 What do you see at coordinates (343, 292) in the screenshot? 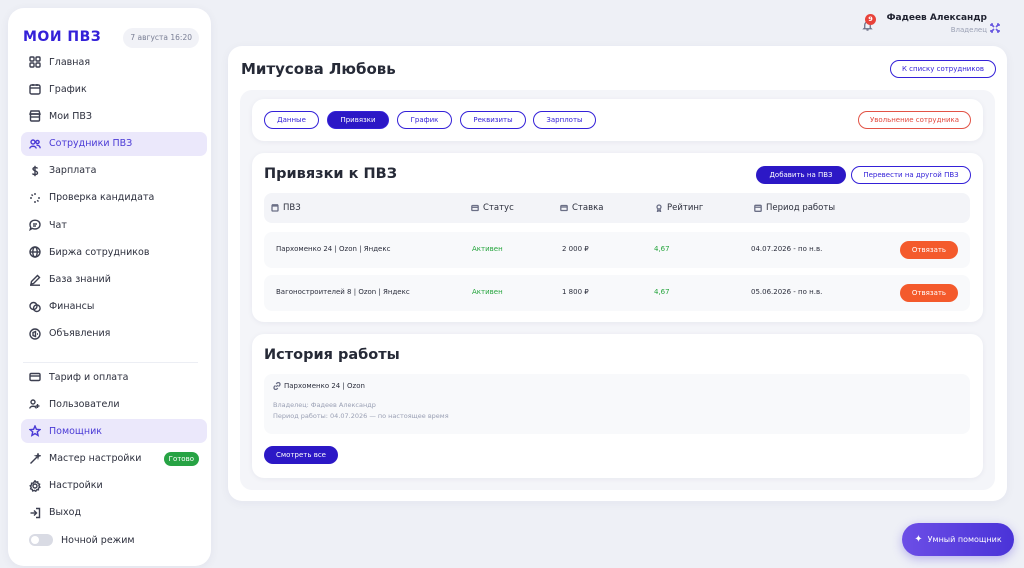
I see `cell-pvz: Вагоностроителей 8 | Ozon | Яндекс` at bounding box center [343, 292].